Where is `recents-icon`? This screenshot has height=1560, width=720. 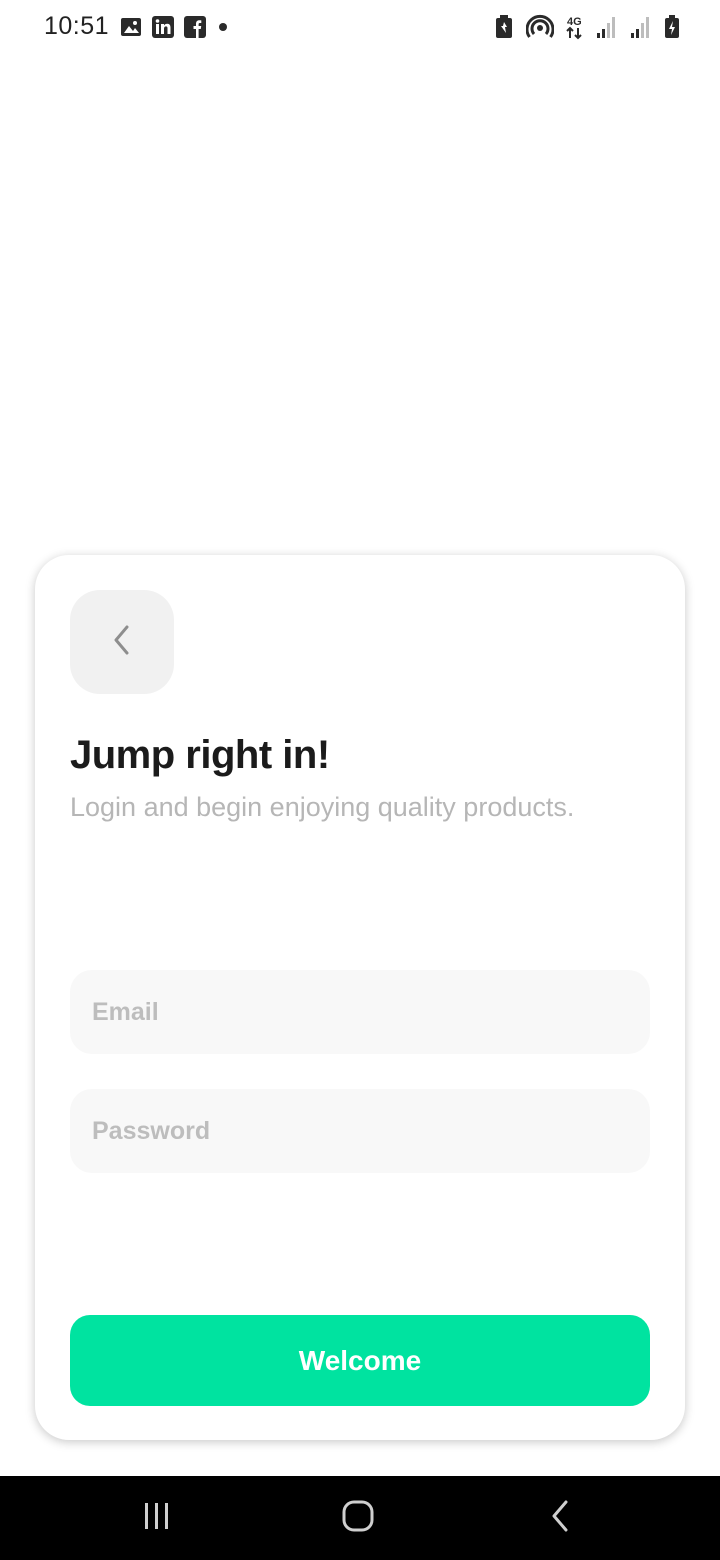
recents-icon is located at coordinates (157, 1518).